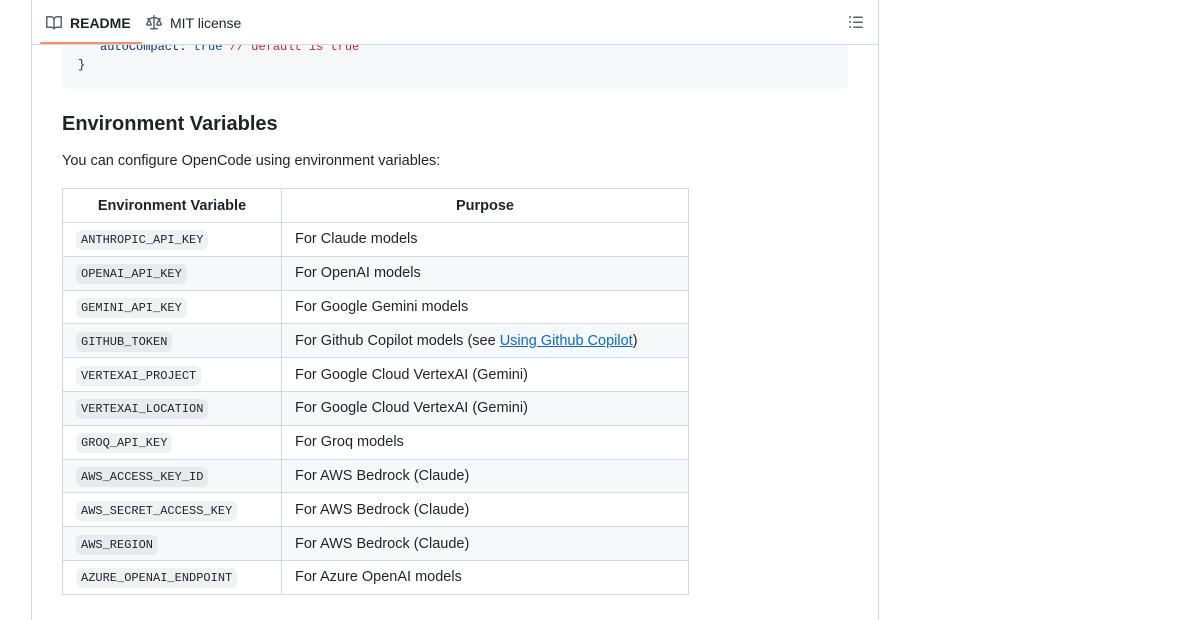  I want to click on list-unordered-icon, so click(856, 25).